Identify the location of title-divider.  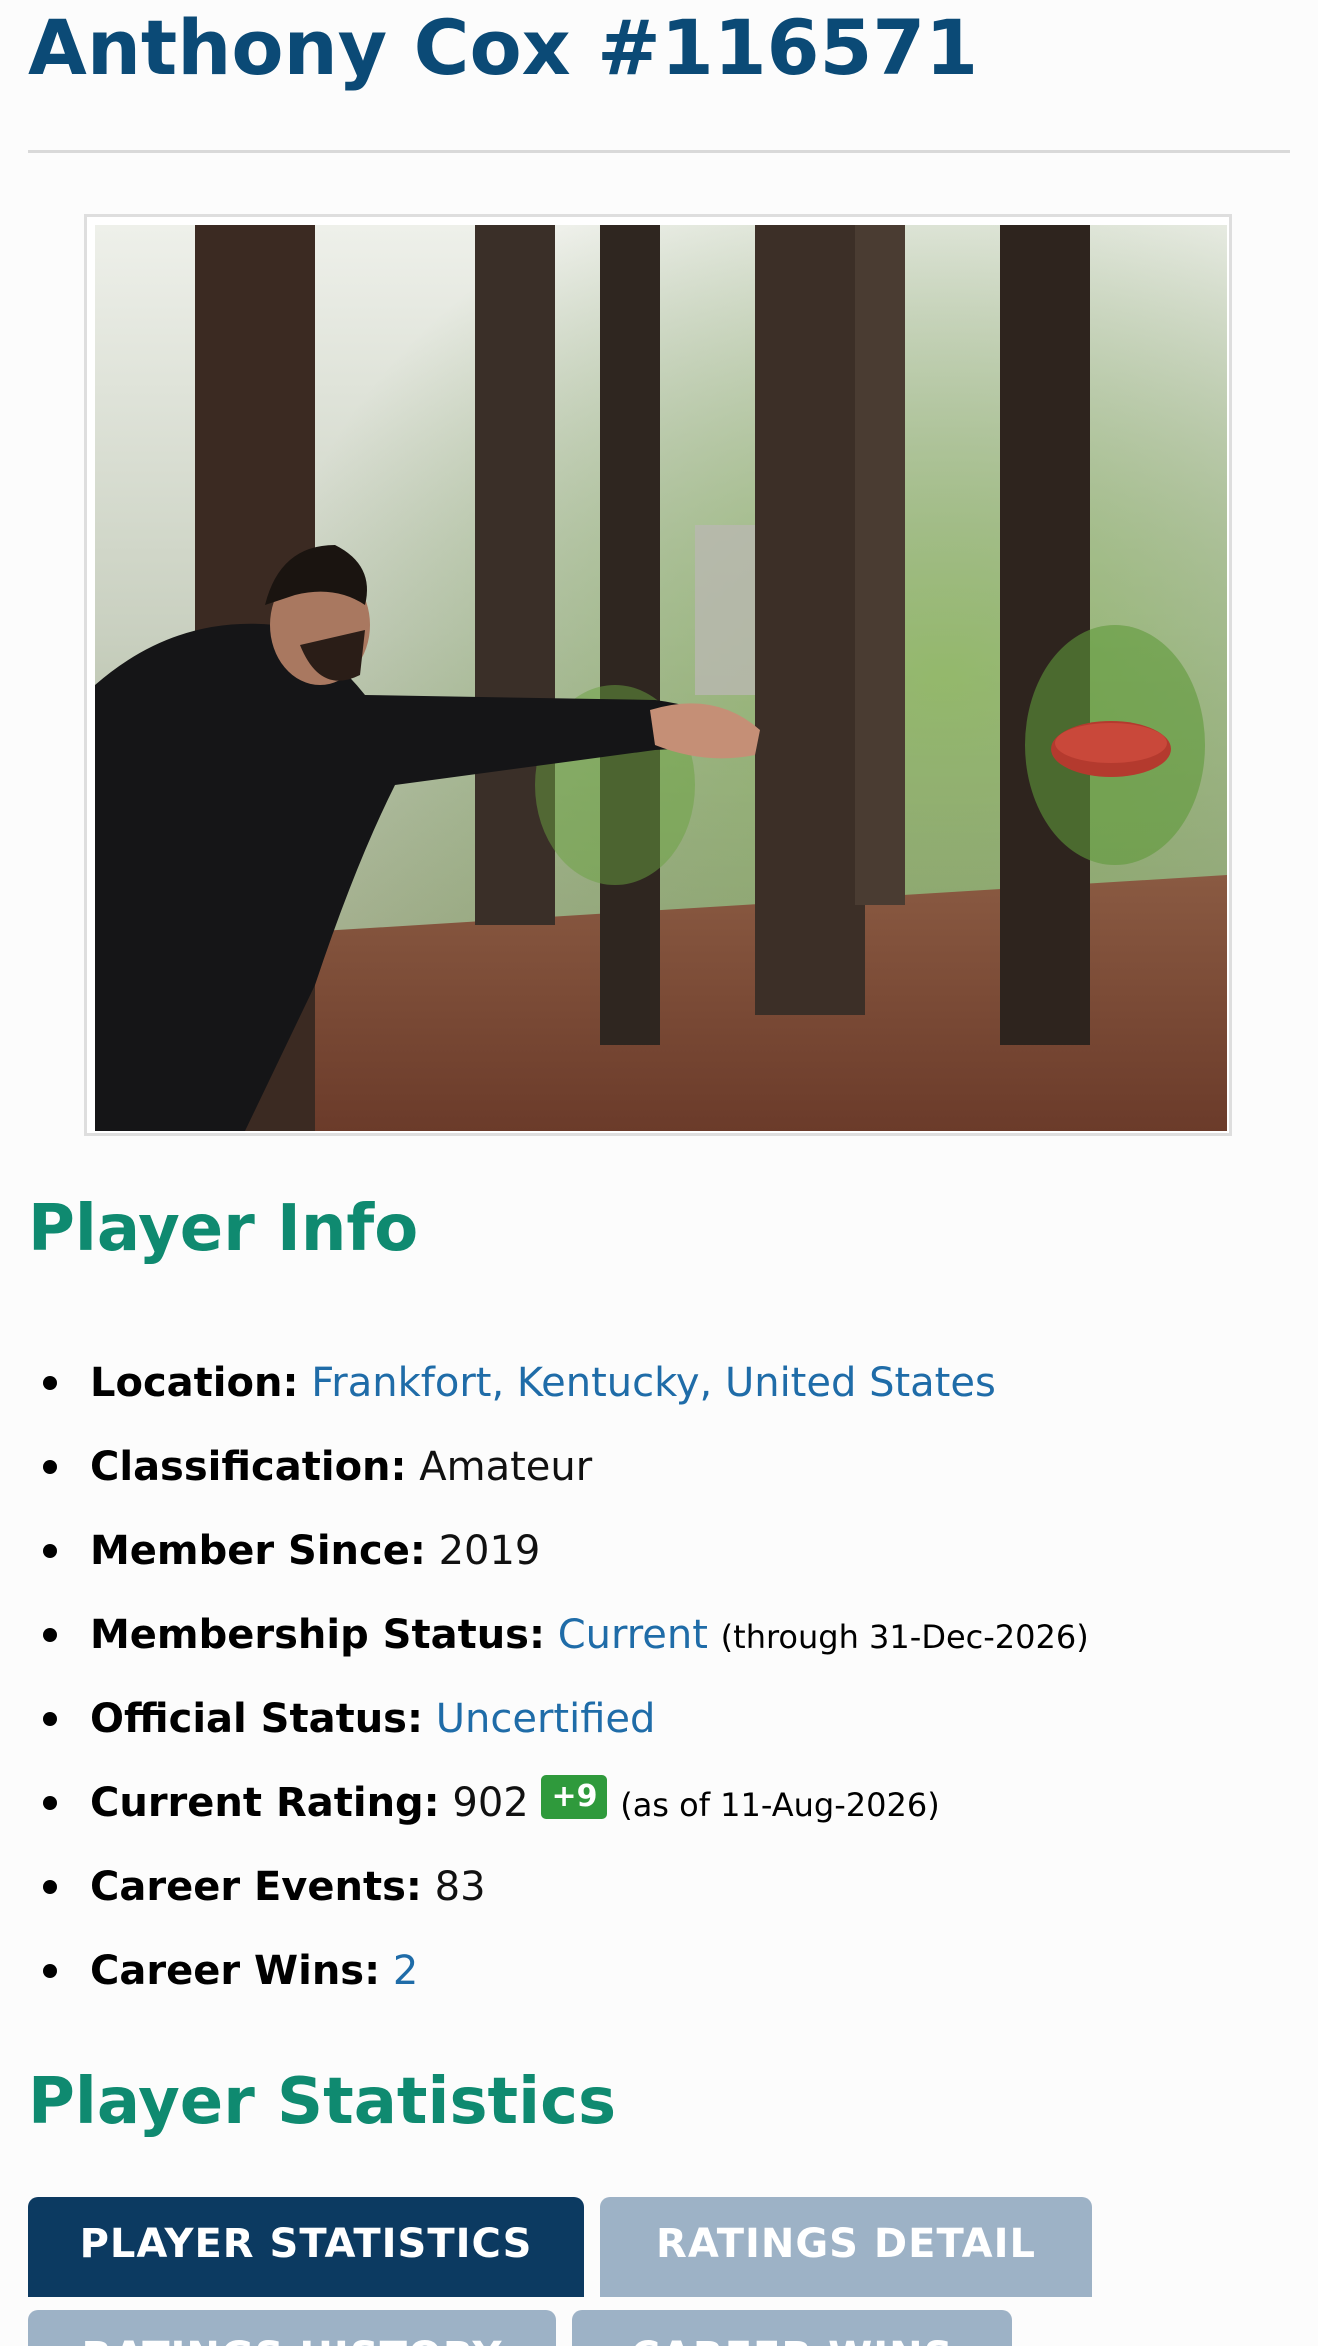
(659, 151).